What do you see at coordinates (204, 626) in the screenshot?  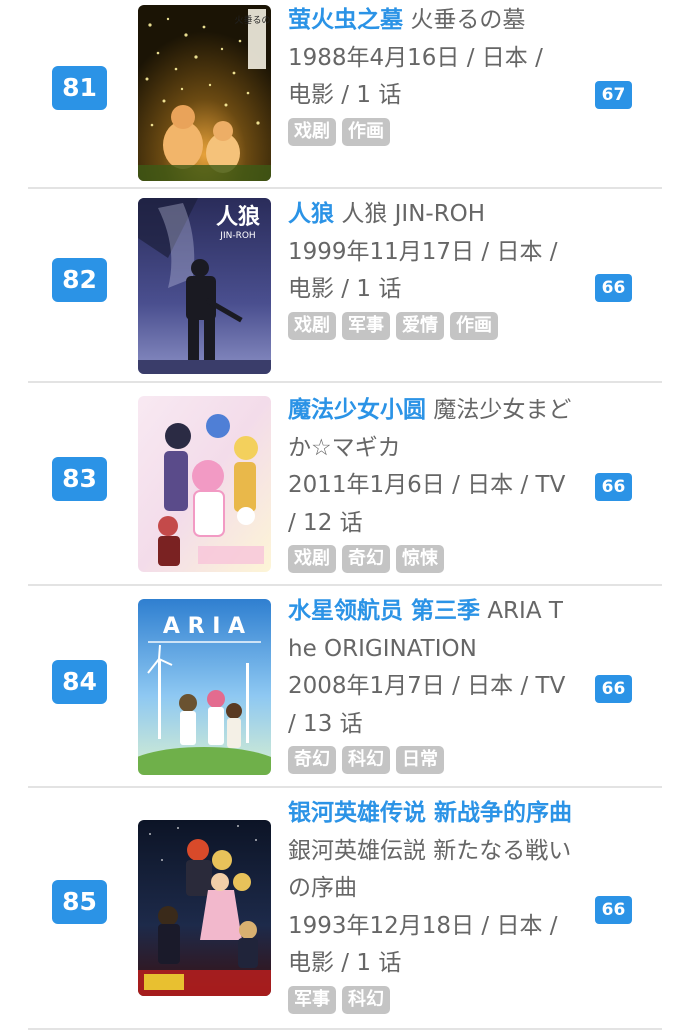 I see `svg-text: A R I A` at bounding box center [204, 626].